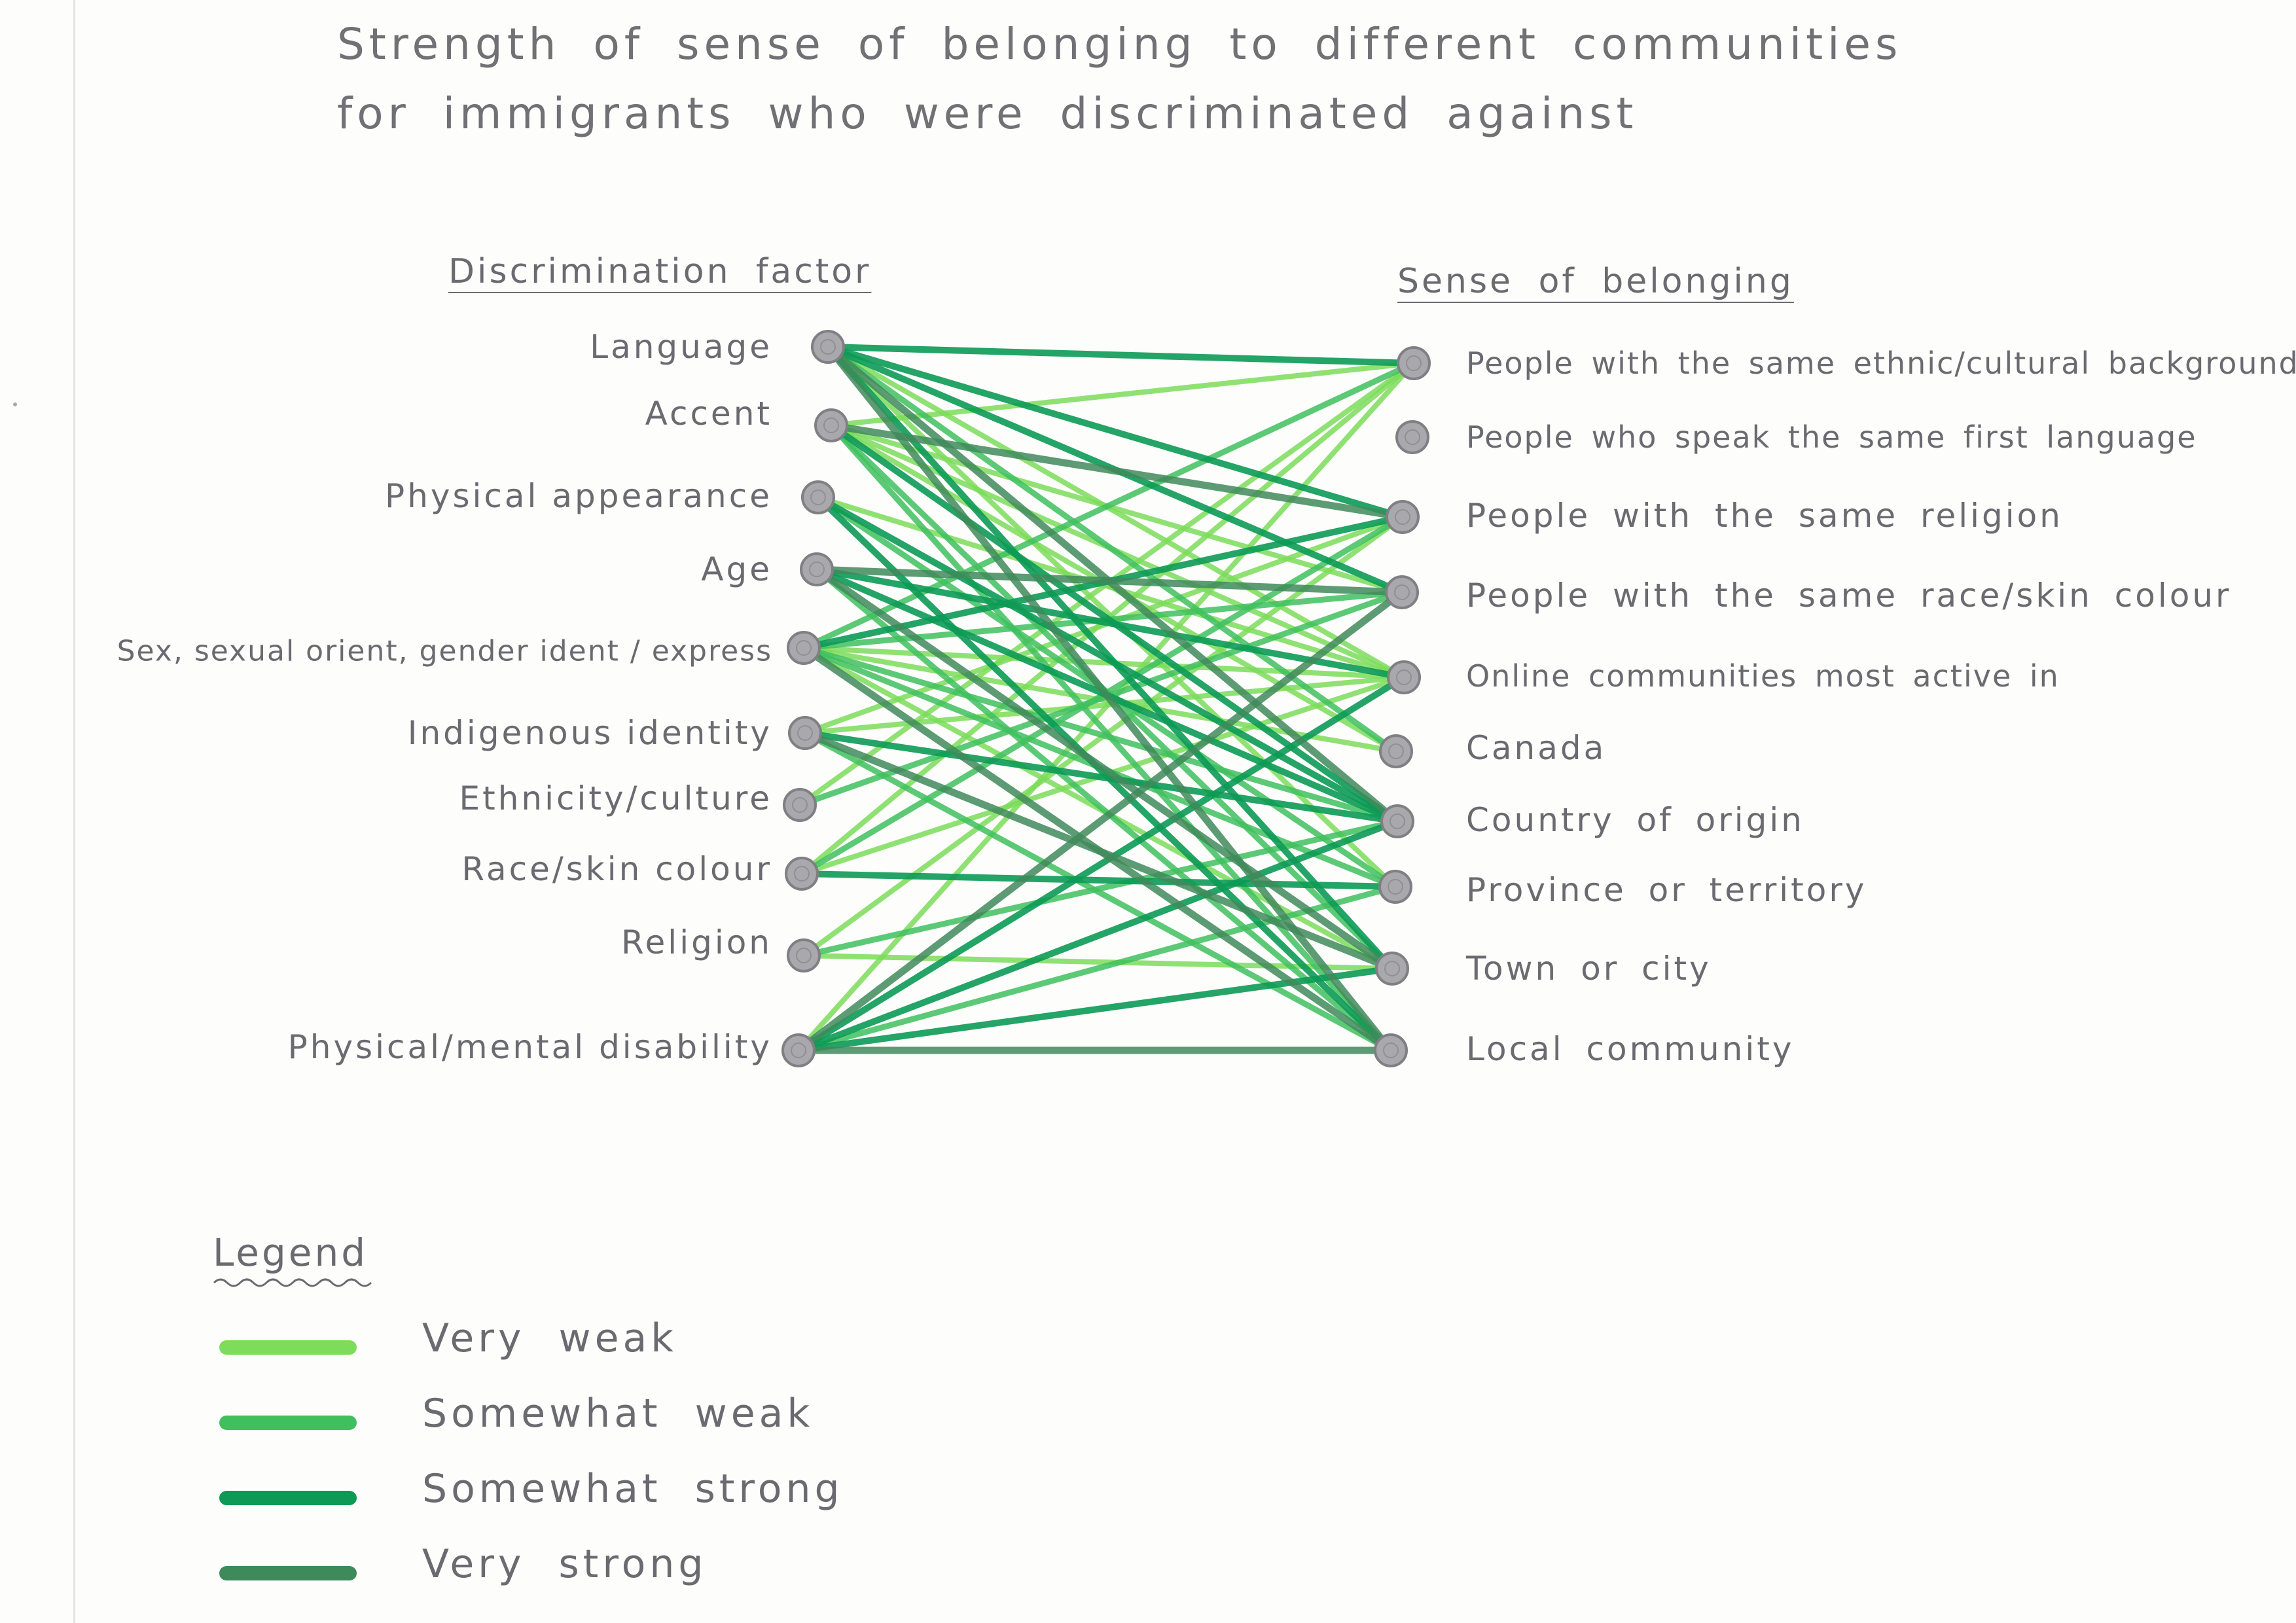 This screenshot has height=1623, width=2296. I want to click on legend-swatch-very-strong, so click(288, 1573).